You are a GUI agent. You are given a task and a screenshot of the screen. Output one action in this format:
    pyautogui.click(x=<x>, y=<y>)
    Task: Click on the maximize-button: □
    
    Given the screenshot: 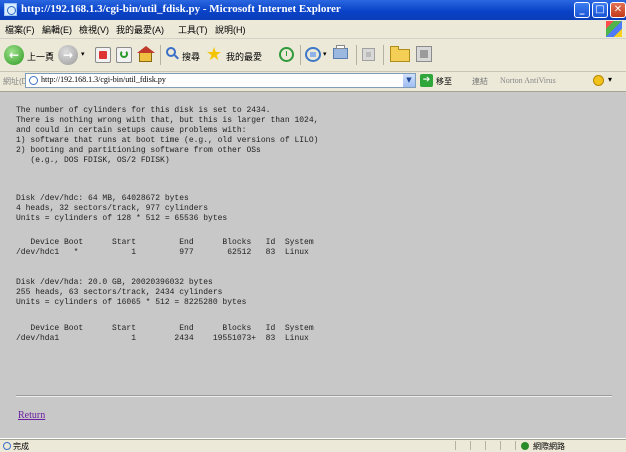 What is the action you would take?
    pyautogui.click(x=600, y=10)
    